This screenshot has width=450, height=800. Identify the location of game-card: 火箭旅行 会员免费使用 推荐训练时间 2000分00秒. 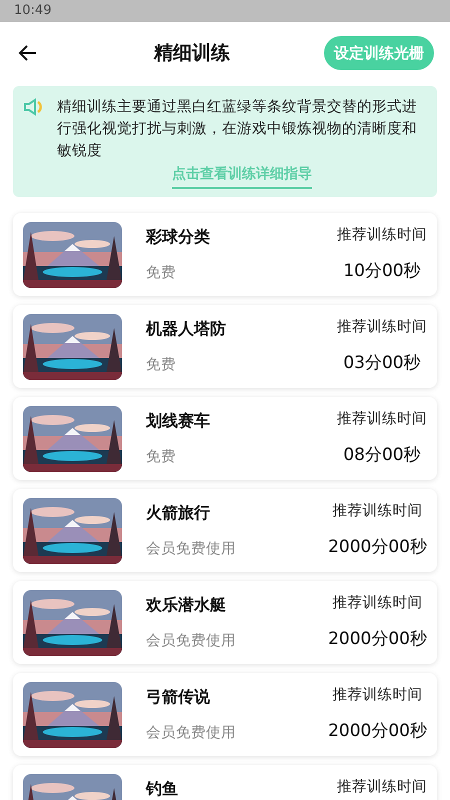
(225, 530).